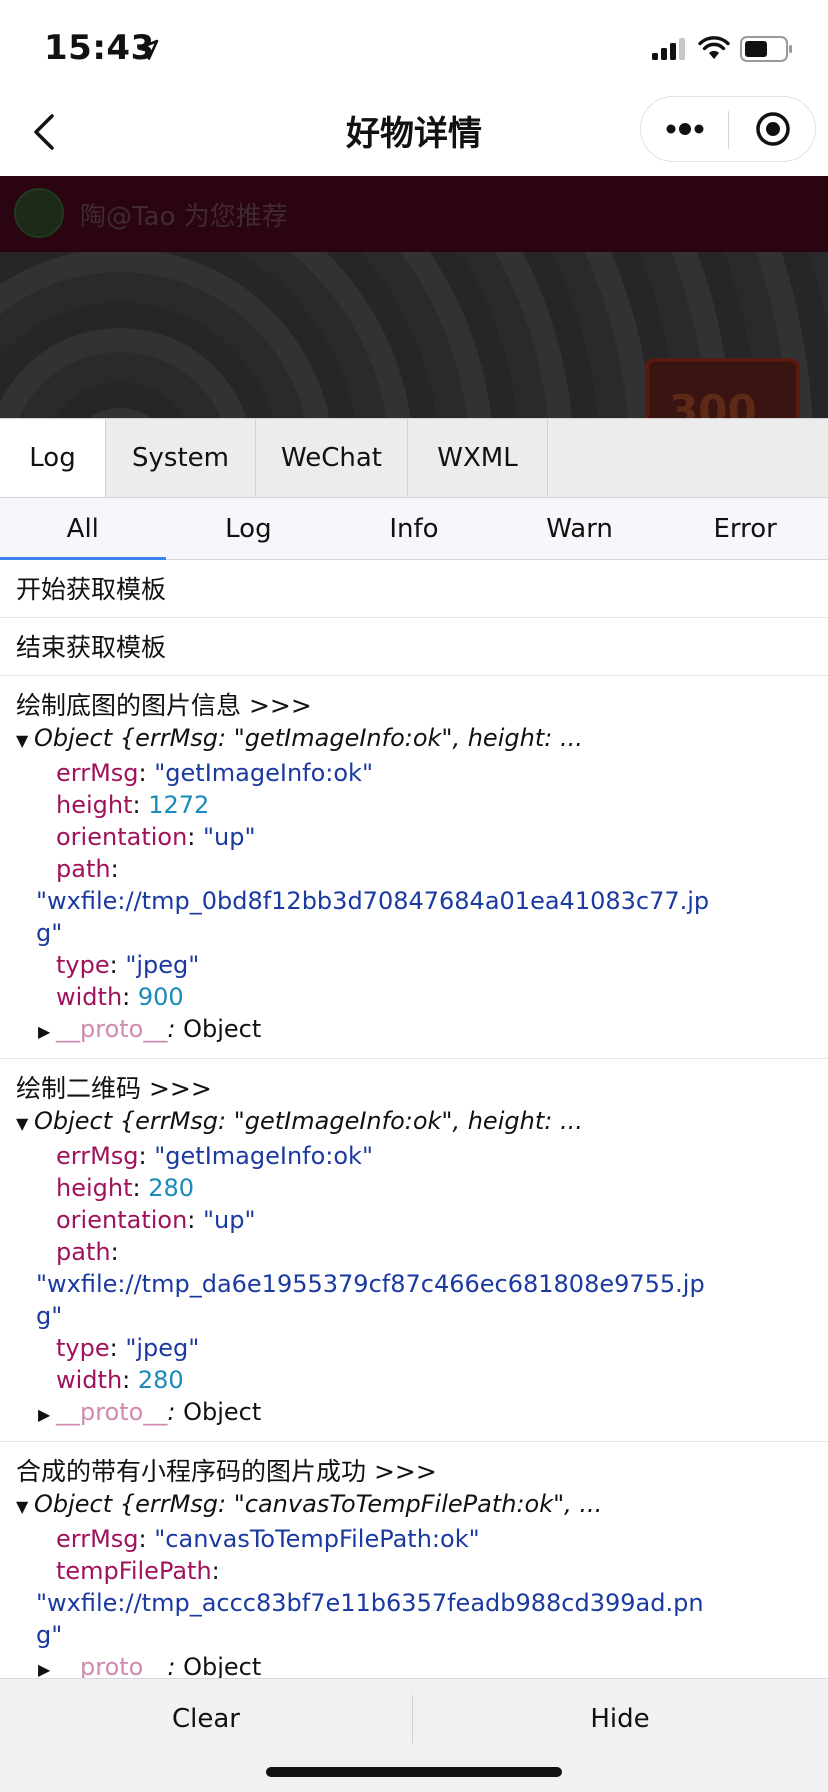 This screenshot has width=828, height=1792. I want to click on object-property: errMsg: "canvasToTempFilePath:ok", so click(268, 1539).